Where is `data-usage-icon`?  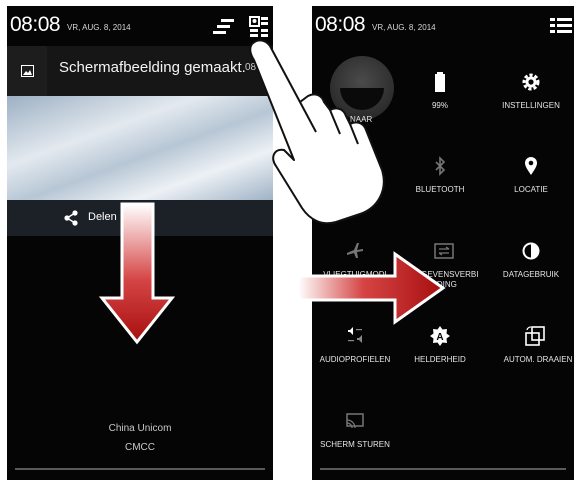
data-usage-icon is located at coordinates (531, 251).